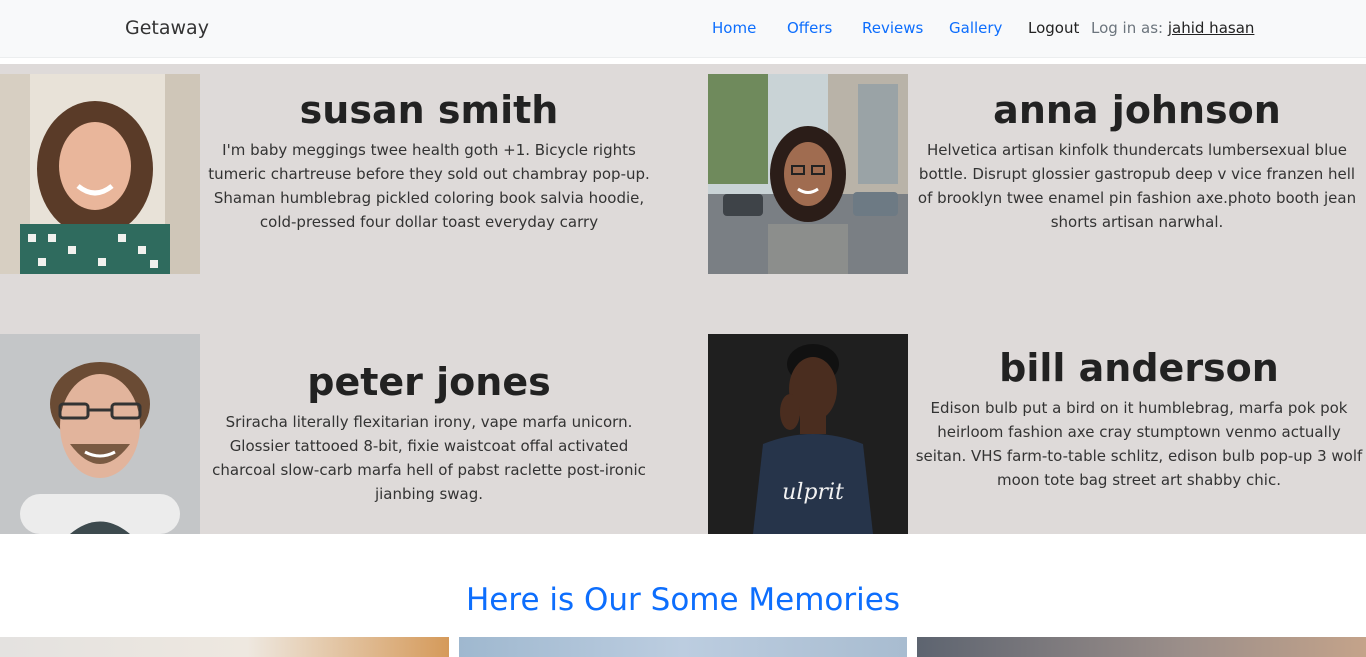 The image size is (1366, 657). I want to click on login-status: Log in as: jahid hasan, so click(1172, 28).